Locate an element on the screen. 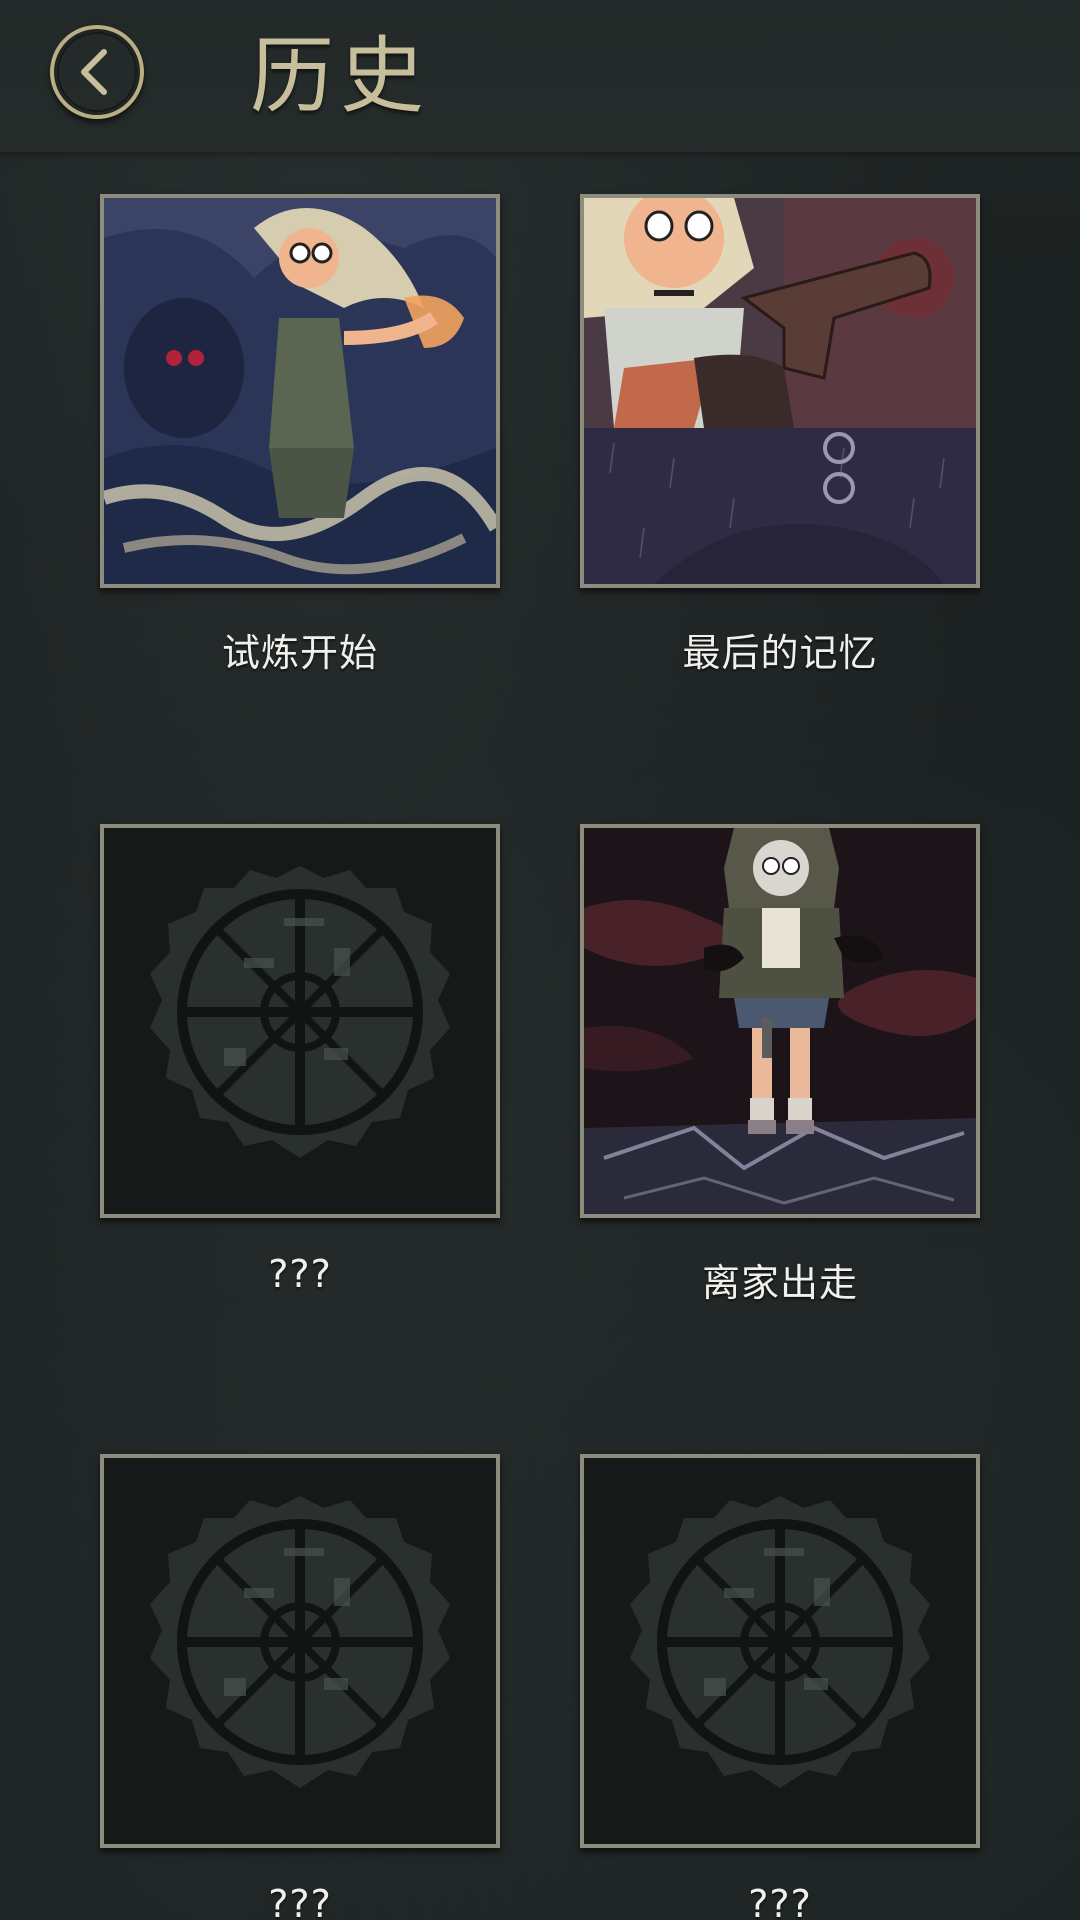  top-bar: 历史 is located at coordinates (540, 76).